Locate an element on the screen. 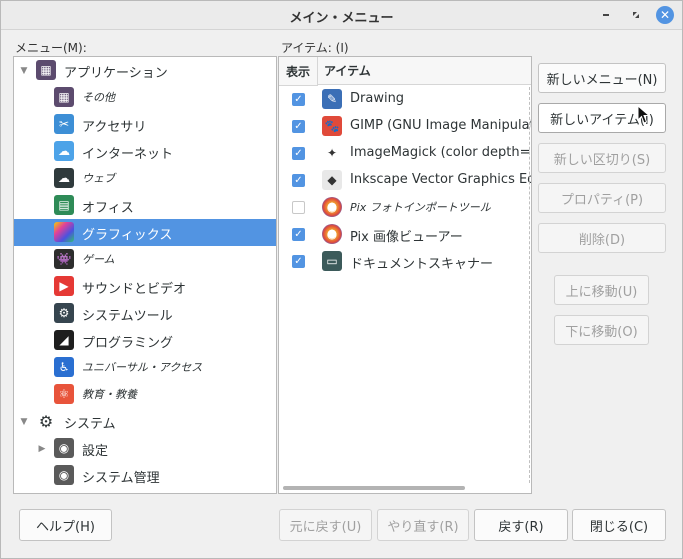  item-row: ✓ ◎ Pix 画像ビューアー is located at coordinates (405, 234).